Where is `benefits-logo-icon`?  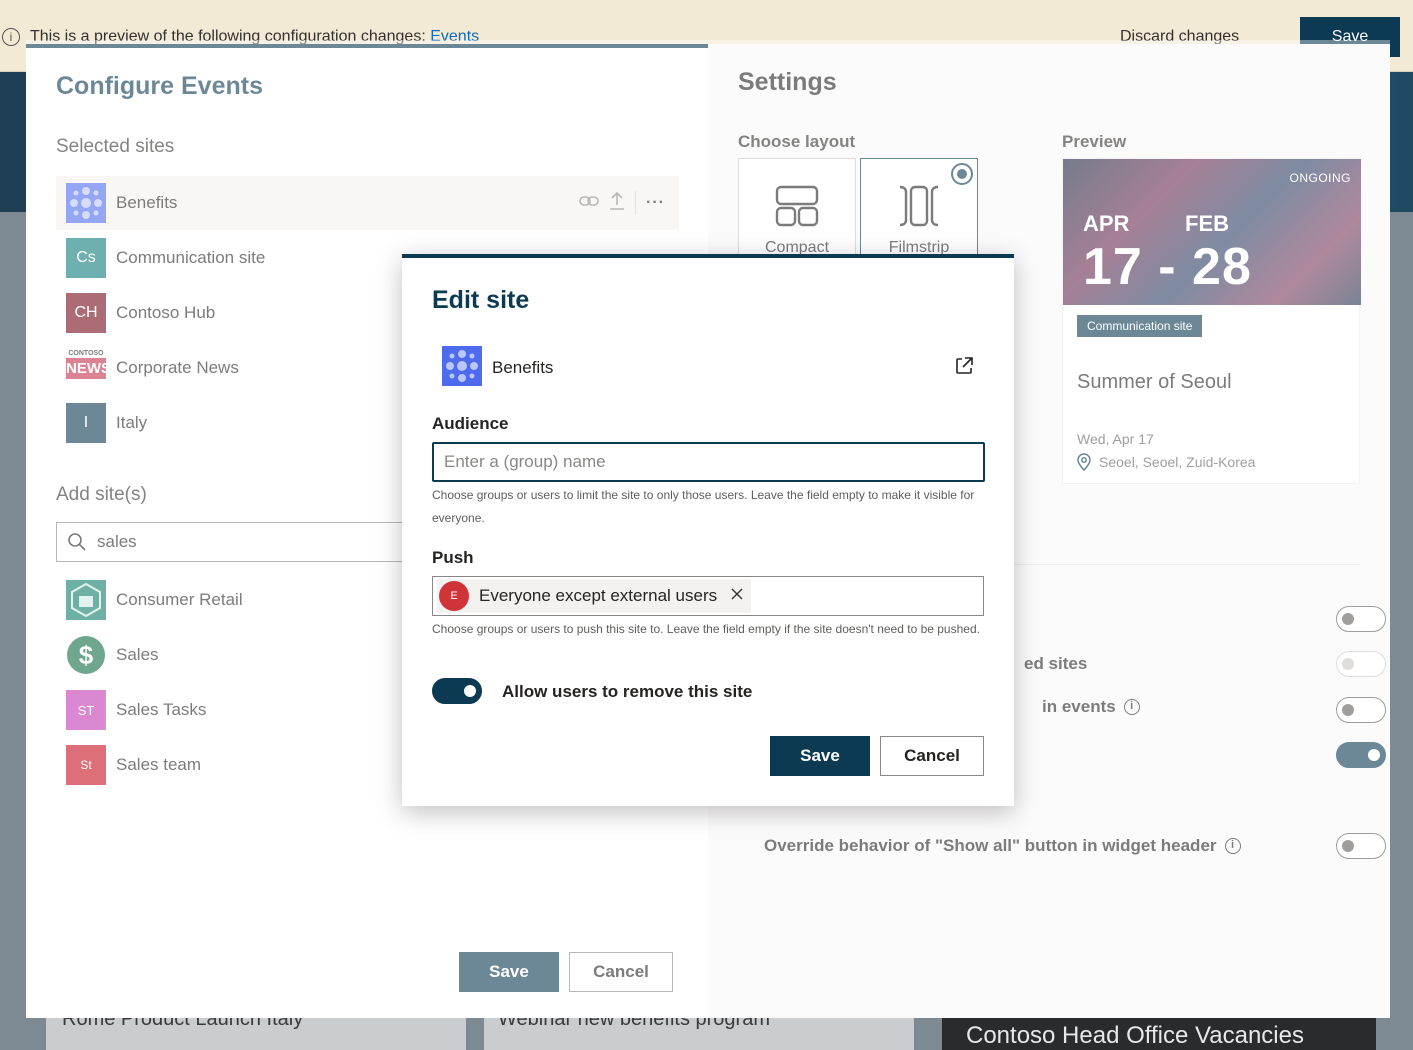
benefits-logo-icon is located at coordinates (462, 368).